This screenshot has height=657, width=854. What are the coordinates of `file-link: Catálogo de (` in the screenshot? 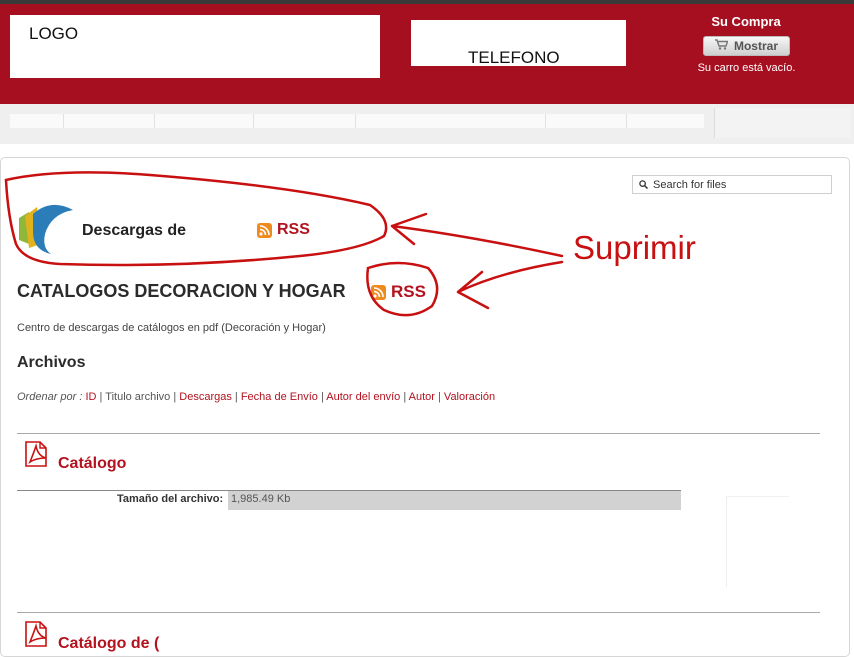 It's located at (108, 644).